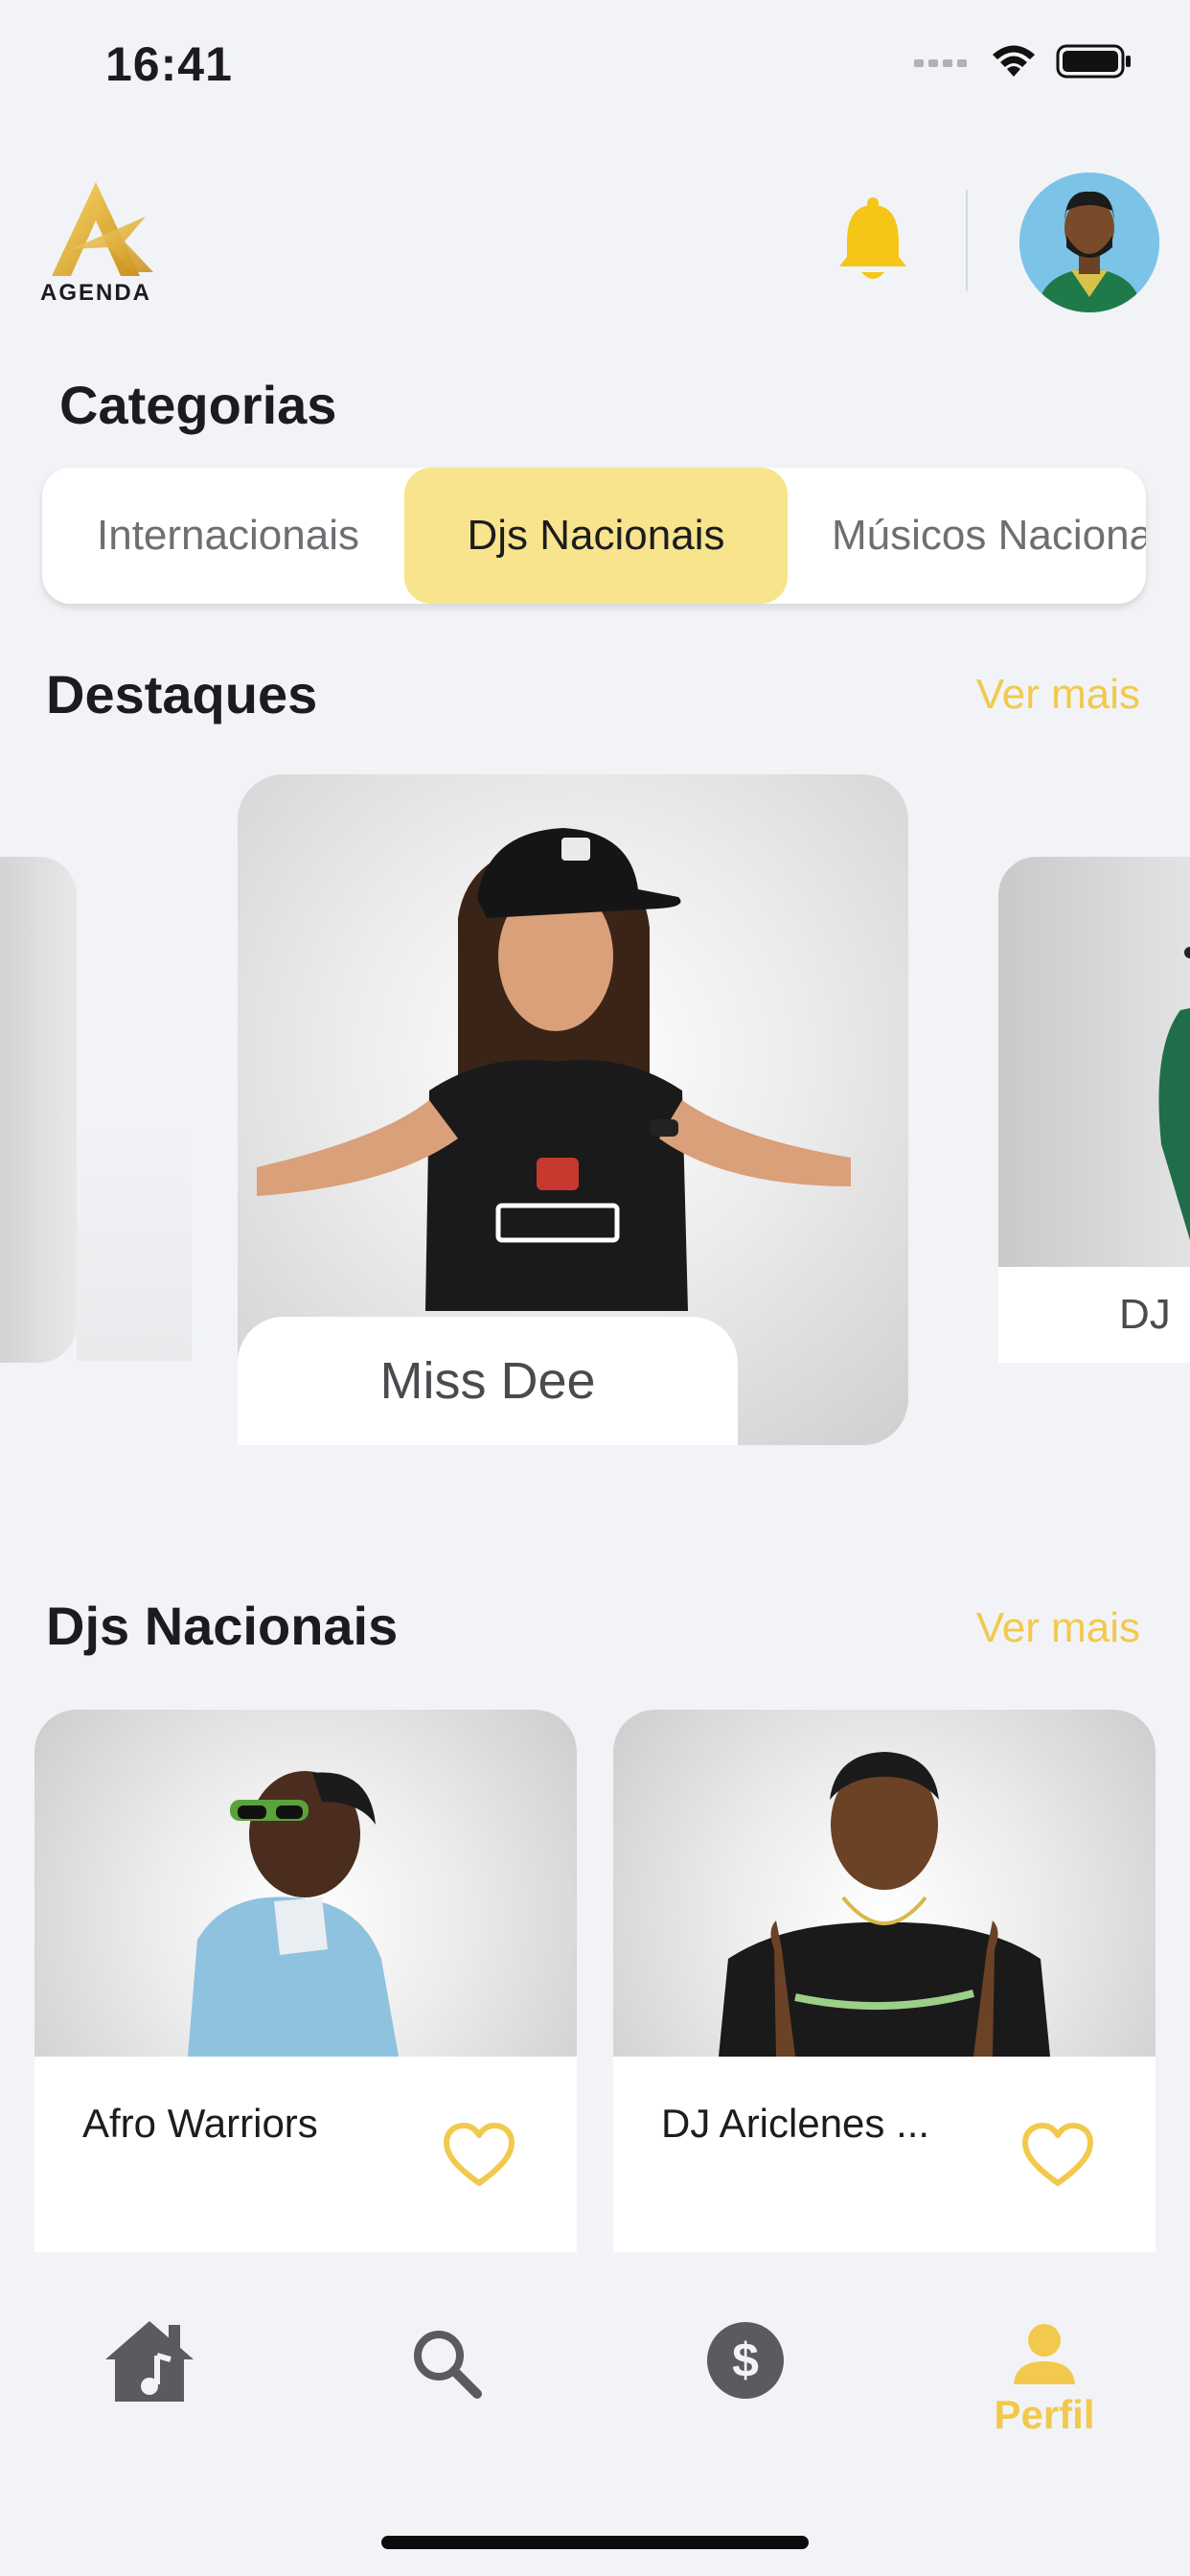 The height and width of the screenshot is (2576, 1190). I want to click on card-shadow-left, so click(135, 1241).